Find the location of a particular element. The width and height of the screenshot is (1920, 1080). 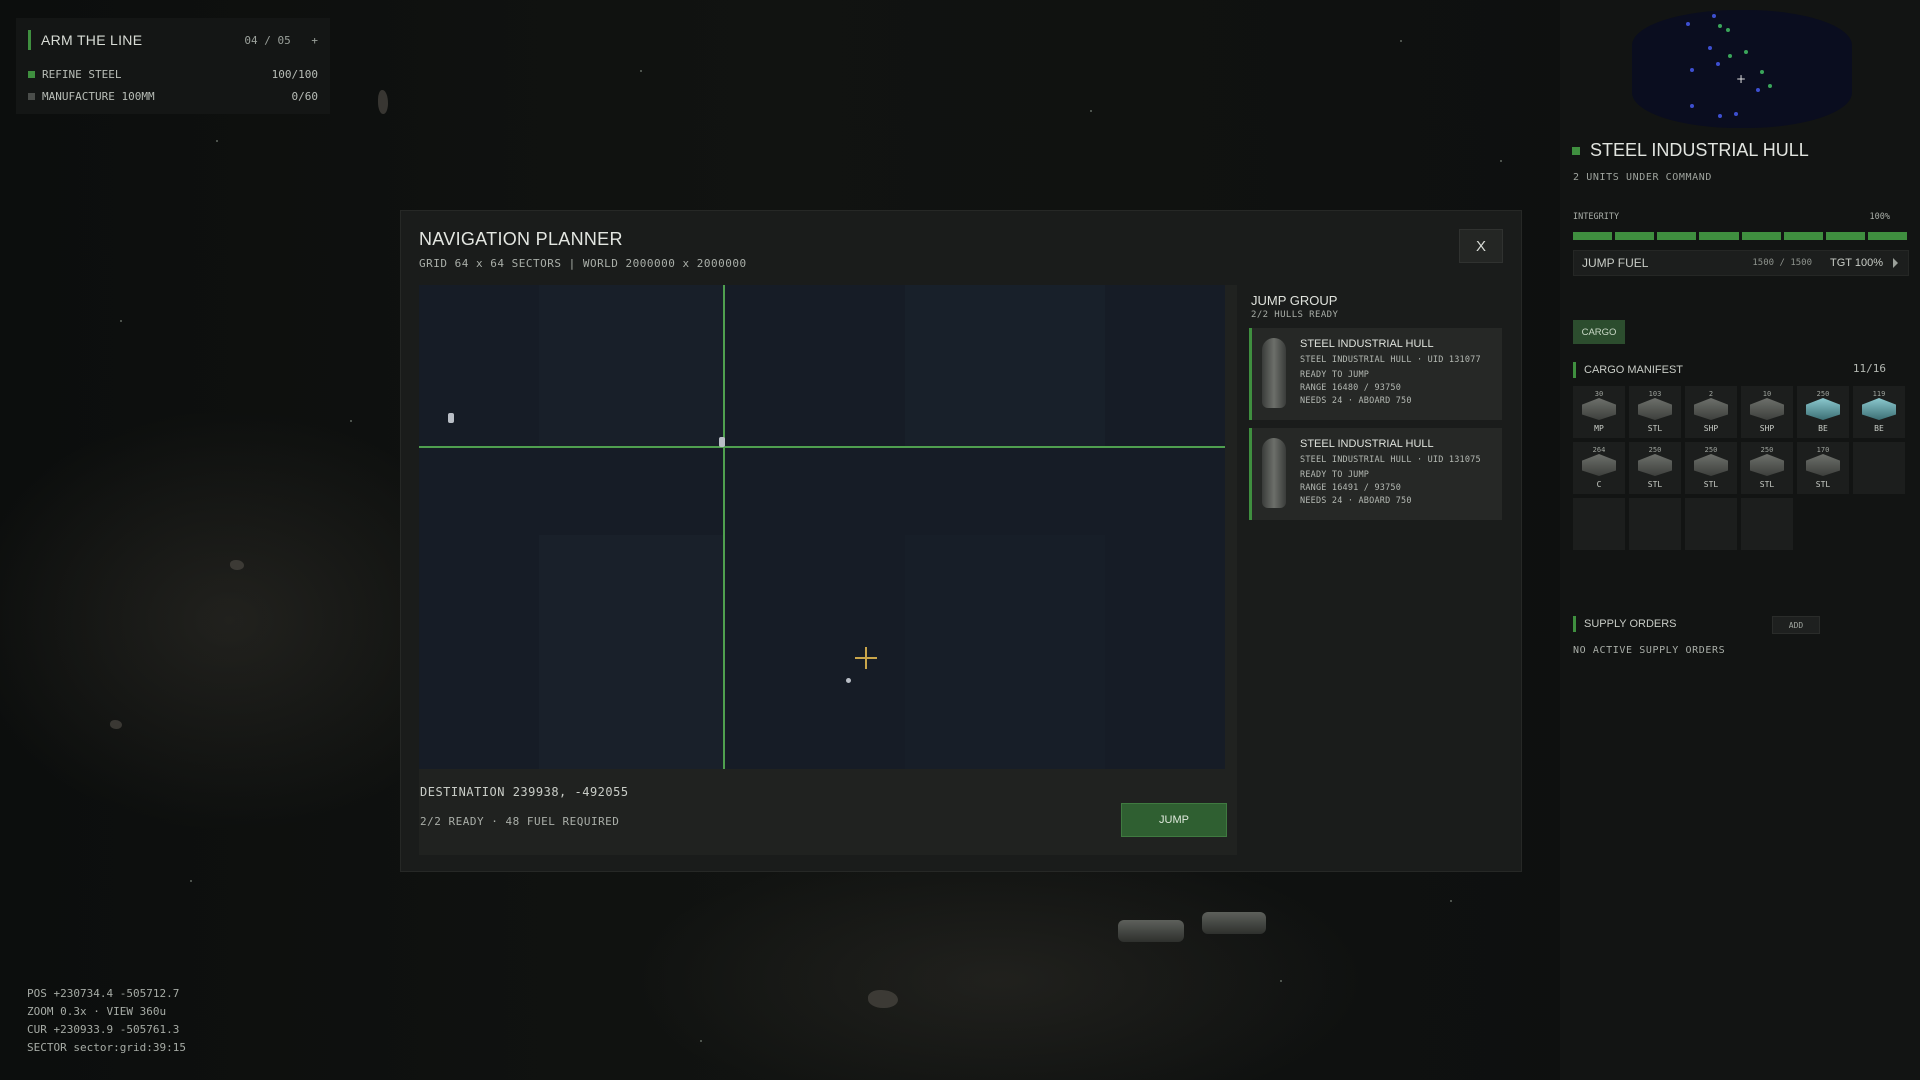

hull-status: READY TO JUMP is located at coordinates (1335, 375).